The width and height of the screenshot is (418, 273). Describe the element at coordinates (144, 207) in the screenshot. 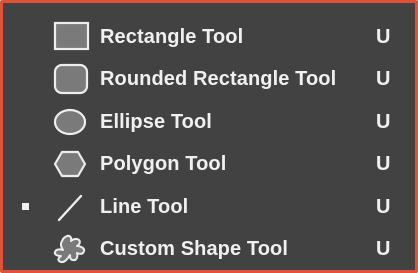

I see `menu-item-label: Line Tool` at that location.